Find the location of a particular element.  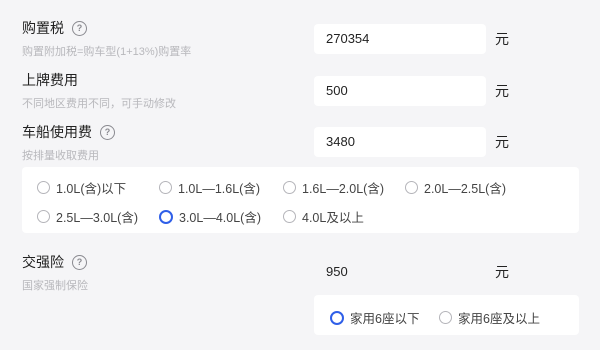

insurance-title: 交强险 is located at coordinates (43, 262).